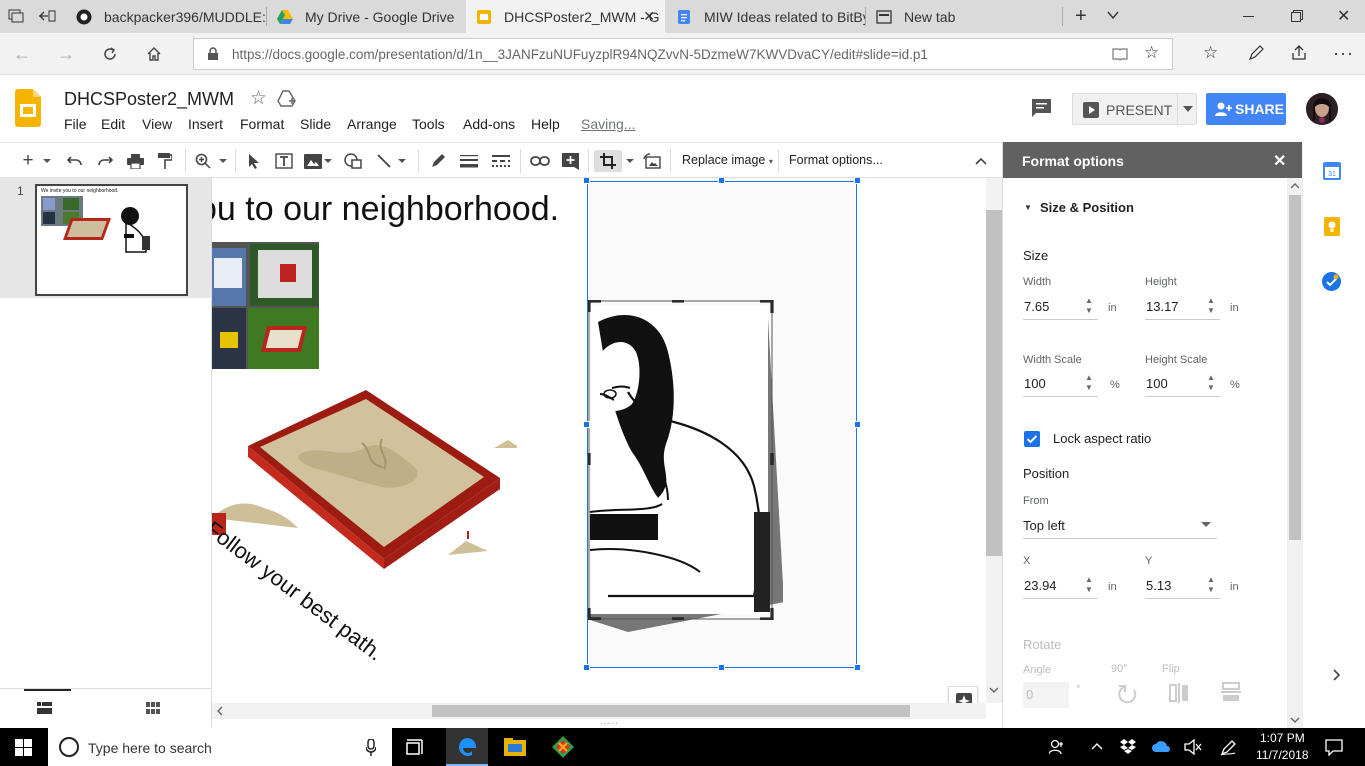 This screenshot has height=766, width=1365. I want to click on menu-tools: Tools, so click(428, 124).